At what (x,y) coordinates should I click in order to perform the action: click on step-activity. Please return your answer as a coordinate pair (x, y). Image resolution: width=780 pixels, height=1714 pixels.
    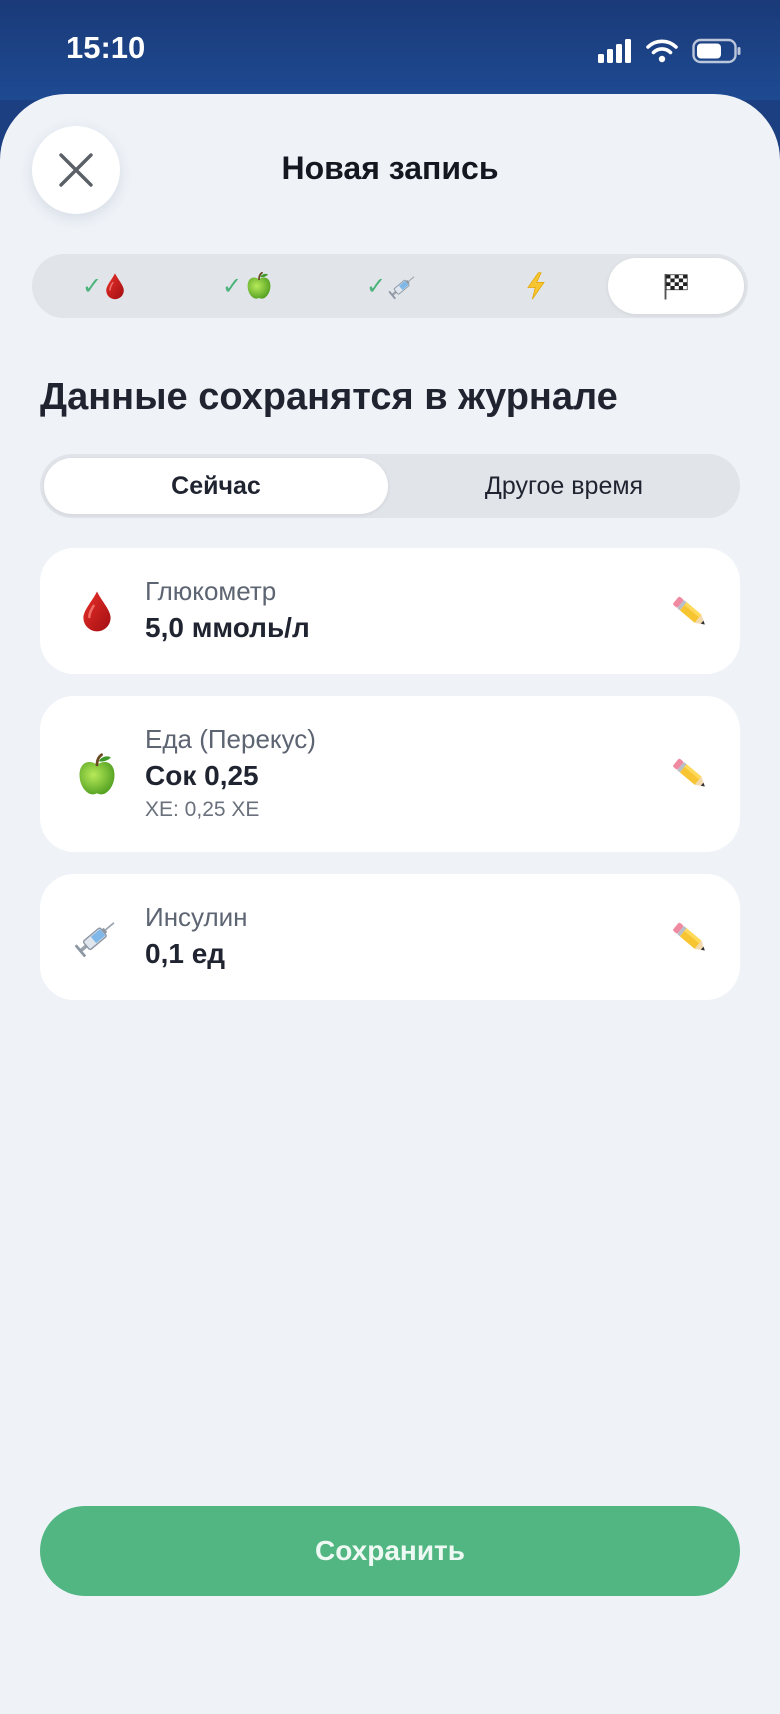
    Looking at the image, I should click on (536, 286).